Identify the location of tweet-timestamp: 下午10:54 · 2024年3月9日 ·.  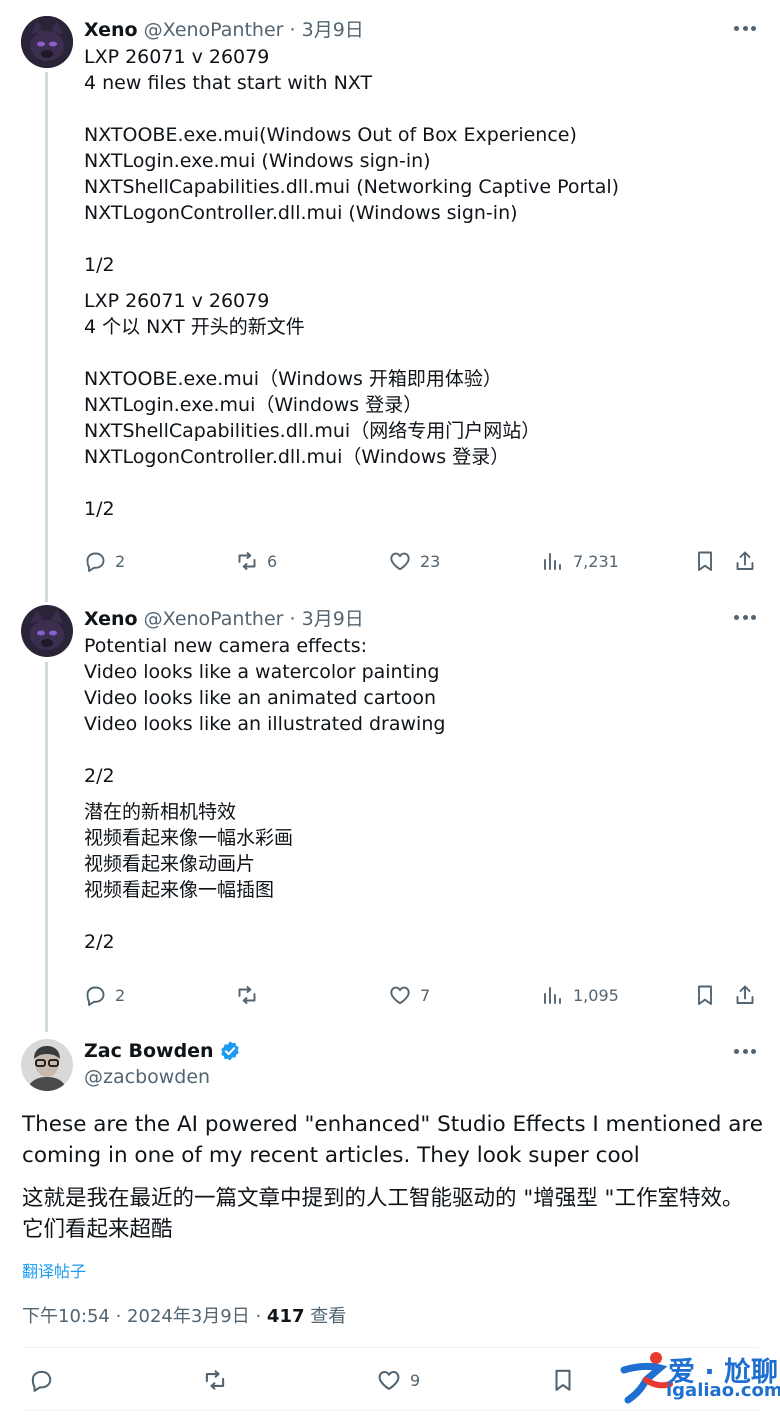
(144, 1316).